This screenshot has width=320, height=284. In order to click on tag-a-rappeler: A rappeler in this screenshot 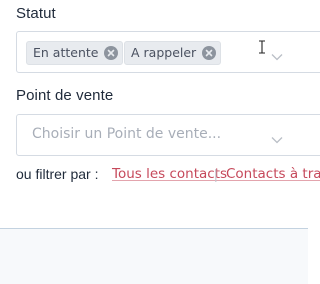, I will do `click(173, 53)`.